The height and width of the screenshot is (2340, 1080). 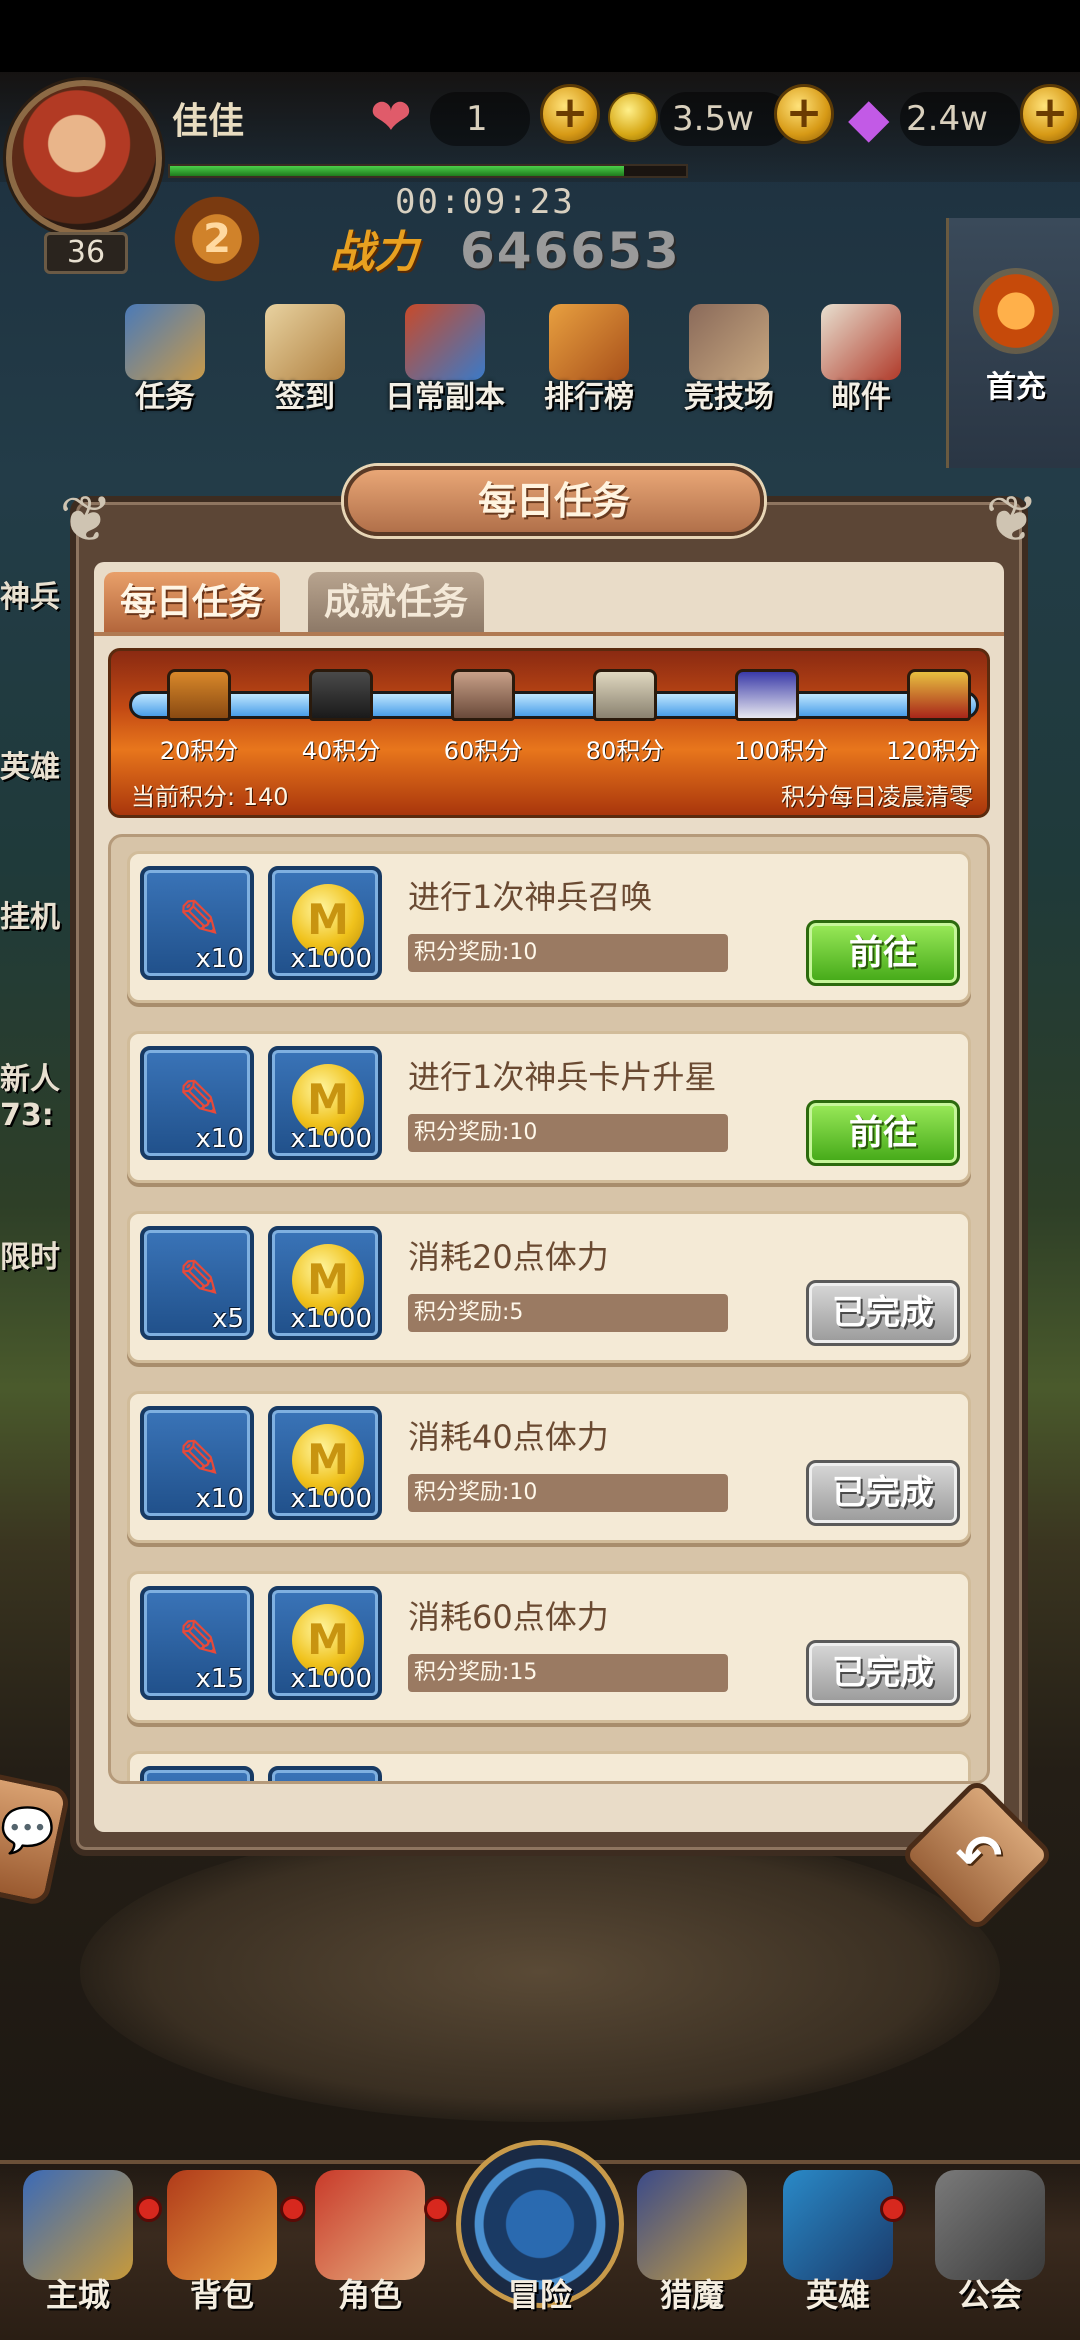 What do you see at coordinates (540, 2225) in the screenshot?
I see `adventure-spacer` at bounding box center [540, 2225].